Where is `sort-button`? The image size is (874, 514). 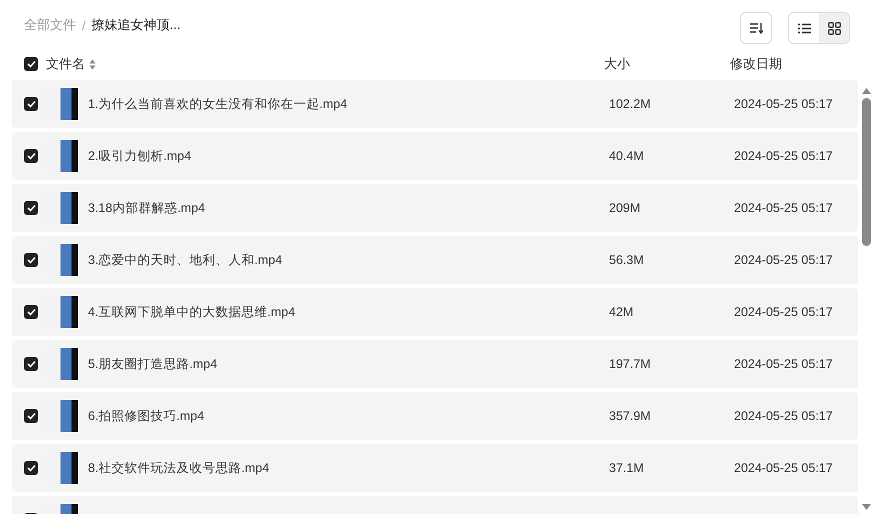 sort-button is located at coordinates (756, 28).